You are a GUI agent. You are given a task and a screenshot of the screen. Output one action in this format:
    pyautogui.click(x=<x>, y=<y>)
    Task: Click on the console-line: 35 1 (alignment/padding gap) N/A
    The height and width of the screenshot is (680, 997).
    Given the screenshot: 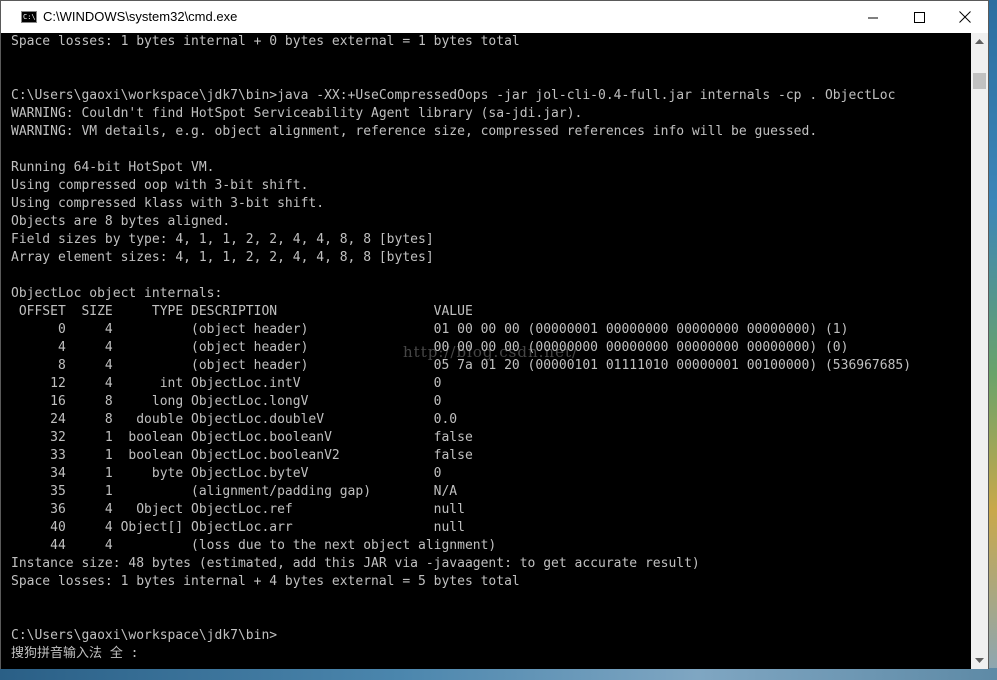 What is the action you would take?
    pyautogui.click(x=234, y=491)
    